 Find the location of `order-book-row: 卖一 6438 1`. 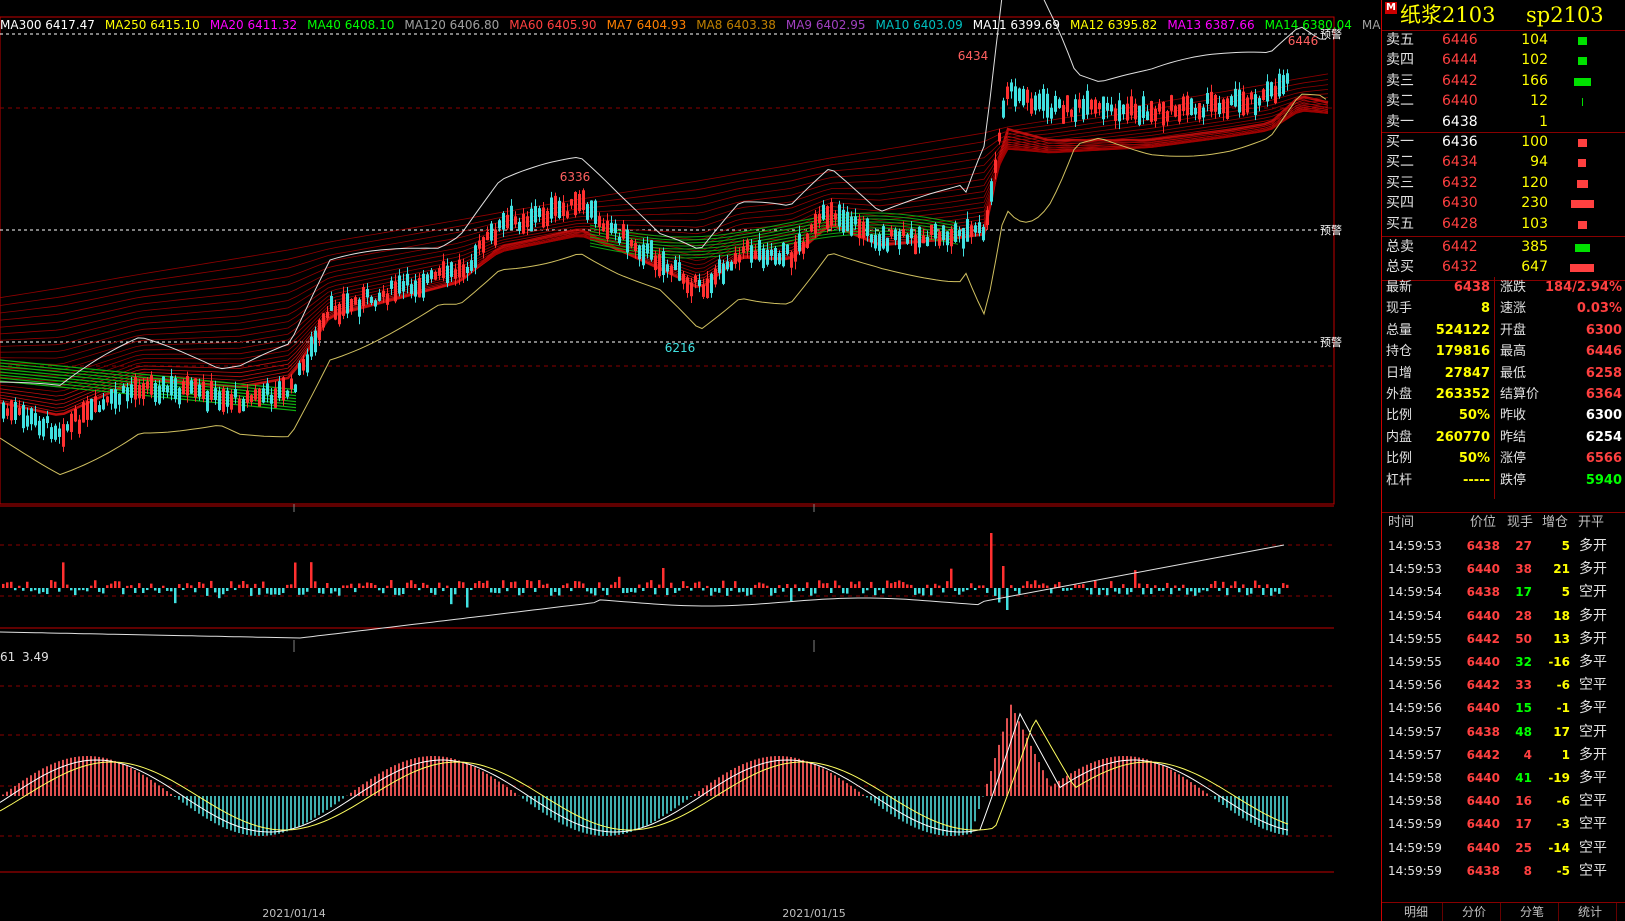

order-book-row: 卖一 6438 1 is located at coordinates (1503, 122).